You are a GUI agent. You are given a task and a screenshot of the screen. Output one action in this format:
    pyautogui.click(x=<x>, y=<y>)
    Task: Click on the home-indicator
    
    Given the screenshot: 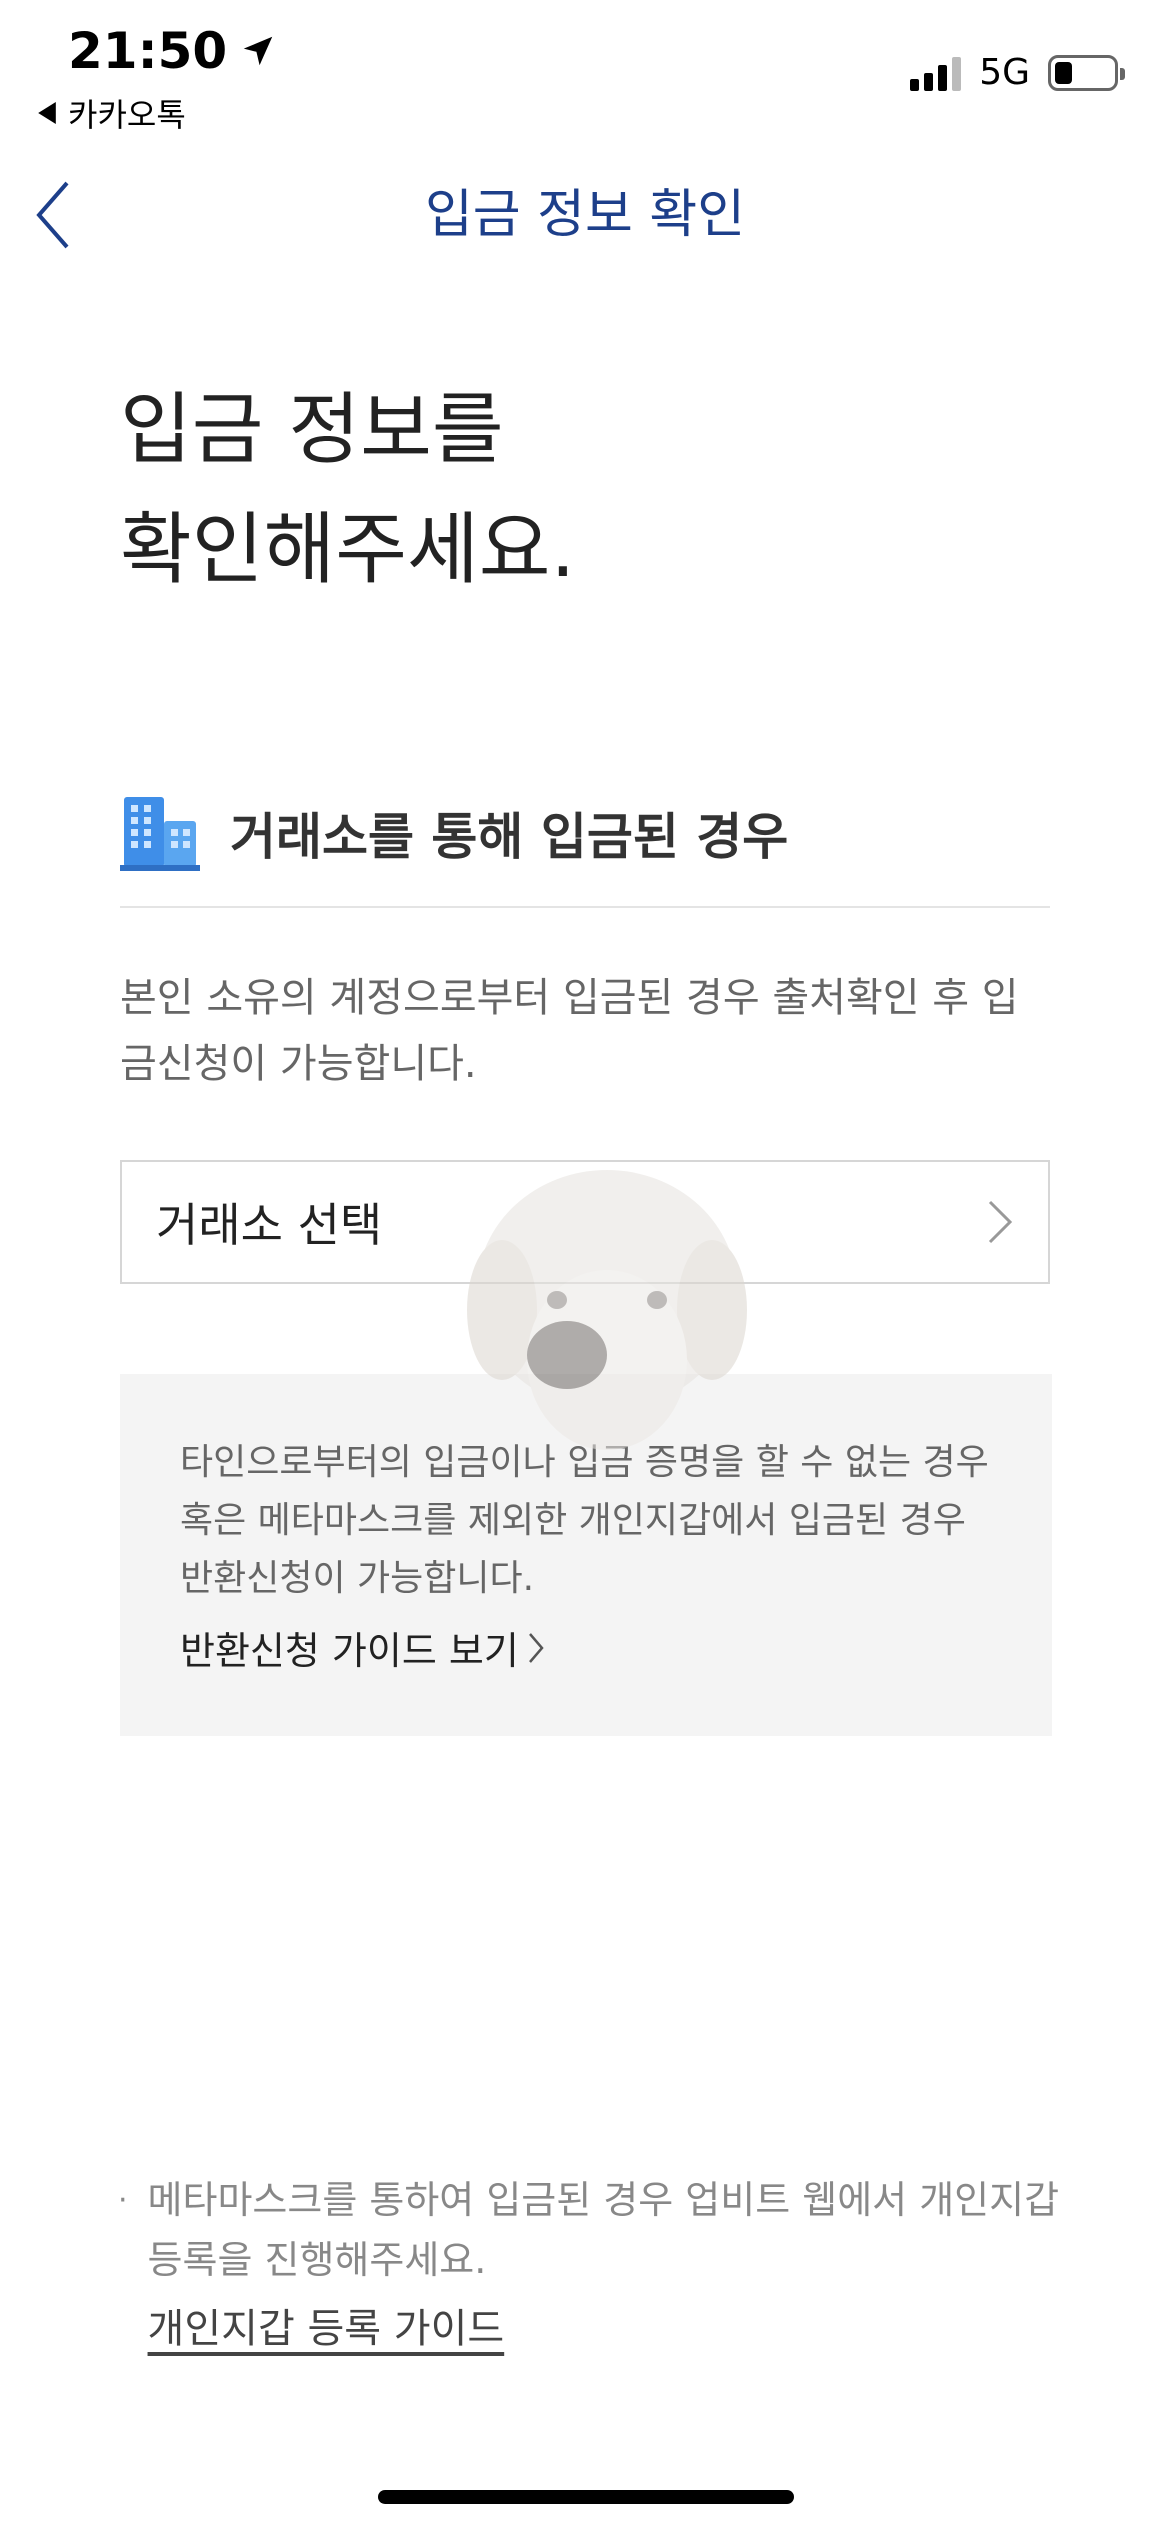 What is the action you would take?
    pyautogui.click(x=586, y=2497)
    